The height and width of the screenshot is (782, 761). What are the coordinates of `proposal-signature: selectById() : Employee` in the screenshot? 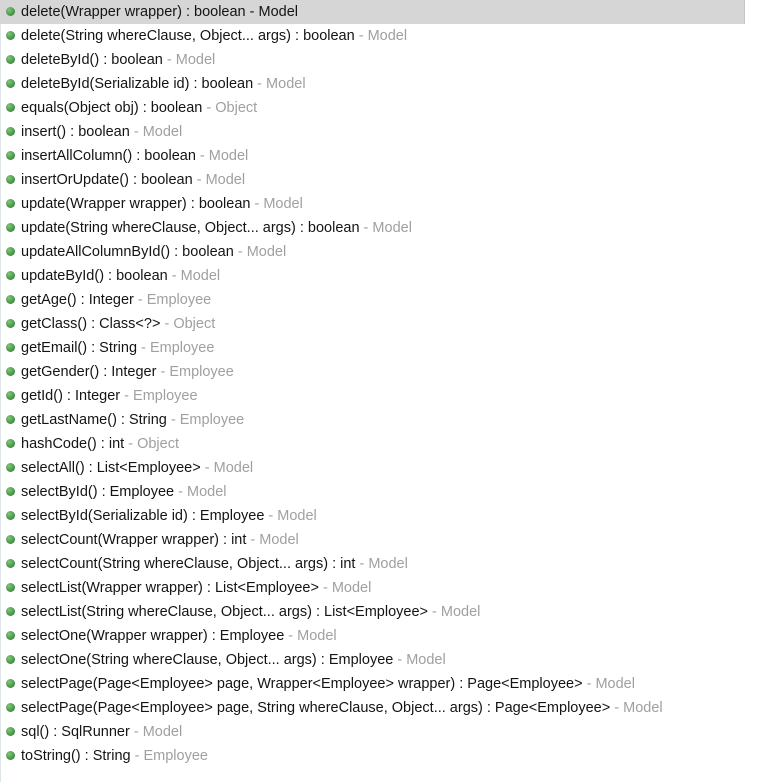 It's located at (98, 492).